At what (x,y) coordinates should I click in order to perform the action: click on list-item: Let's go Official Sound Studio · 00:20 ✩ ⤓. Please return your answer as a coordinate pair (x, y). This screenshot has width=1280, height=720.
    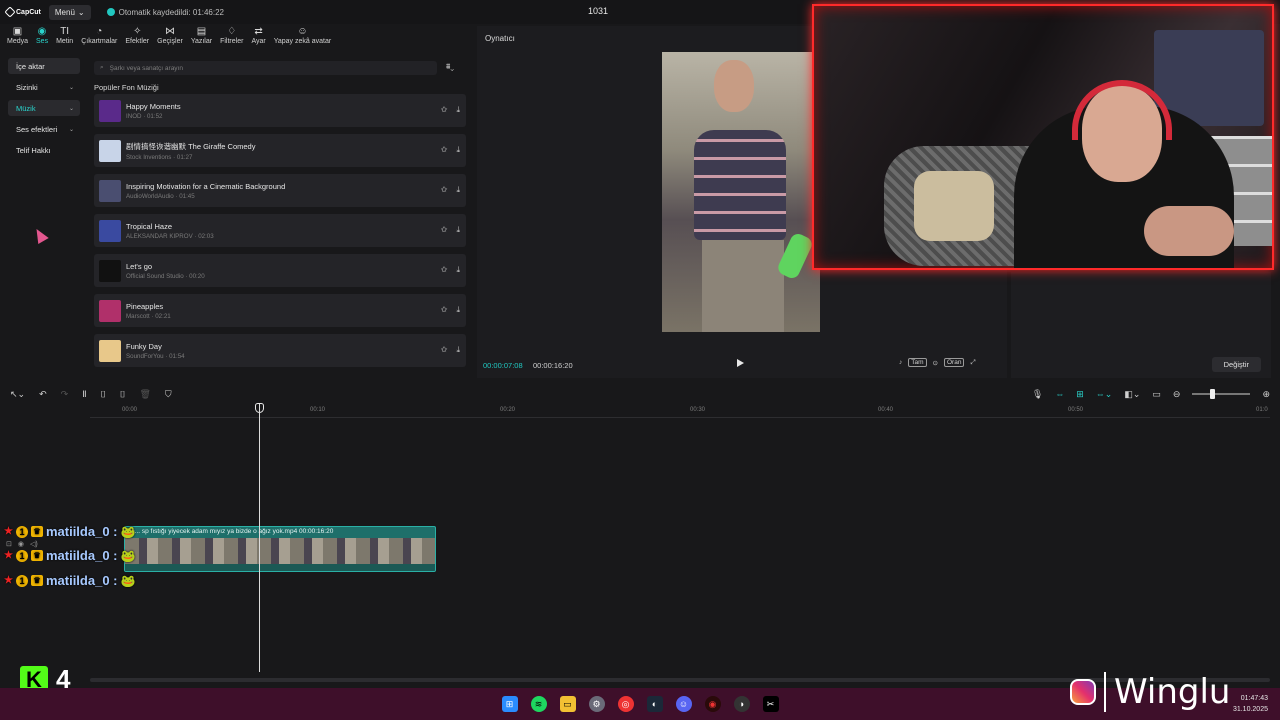
    Looking at the image, I should click on (280, 270).